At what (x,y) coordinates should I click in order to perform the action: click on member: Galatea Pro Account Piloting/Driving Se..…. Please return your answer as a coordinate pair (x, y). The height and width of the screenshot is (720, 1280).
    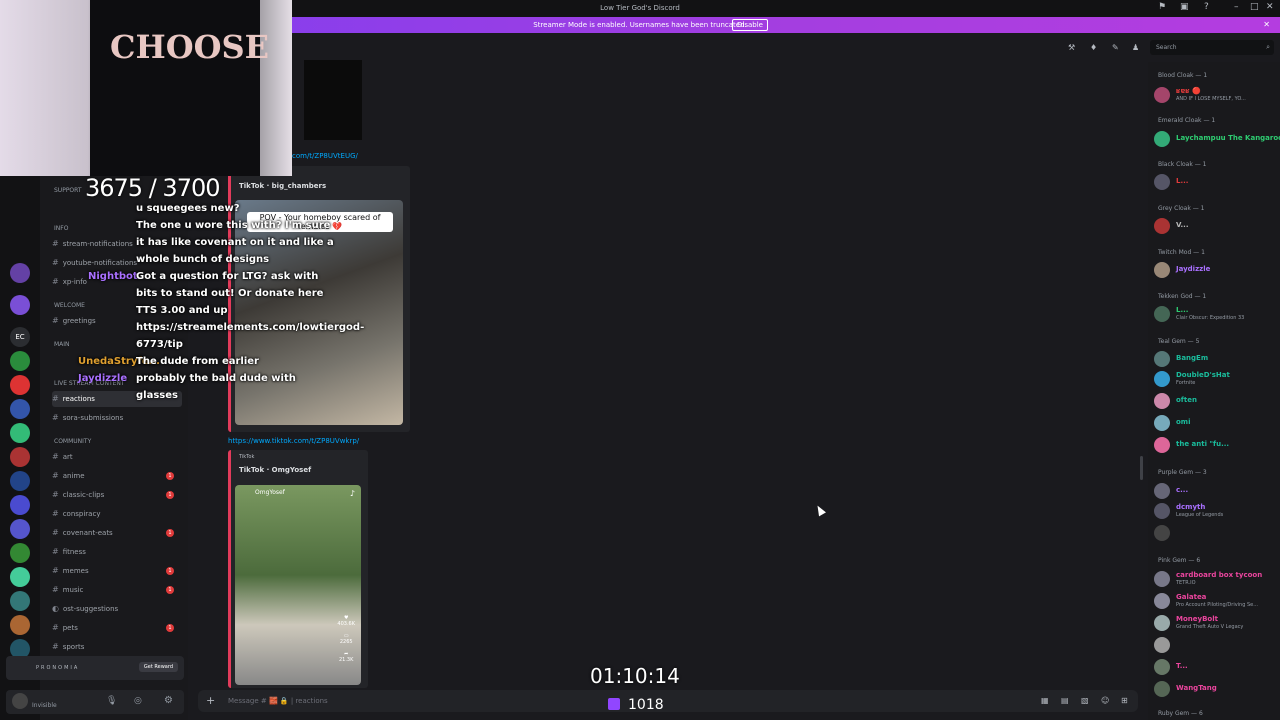
    Looking at the image, I should click on (1216, 601).